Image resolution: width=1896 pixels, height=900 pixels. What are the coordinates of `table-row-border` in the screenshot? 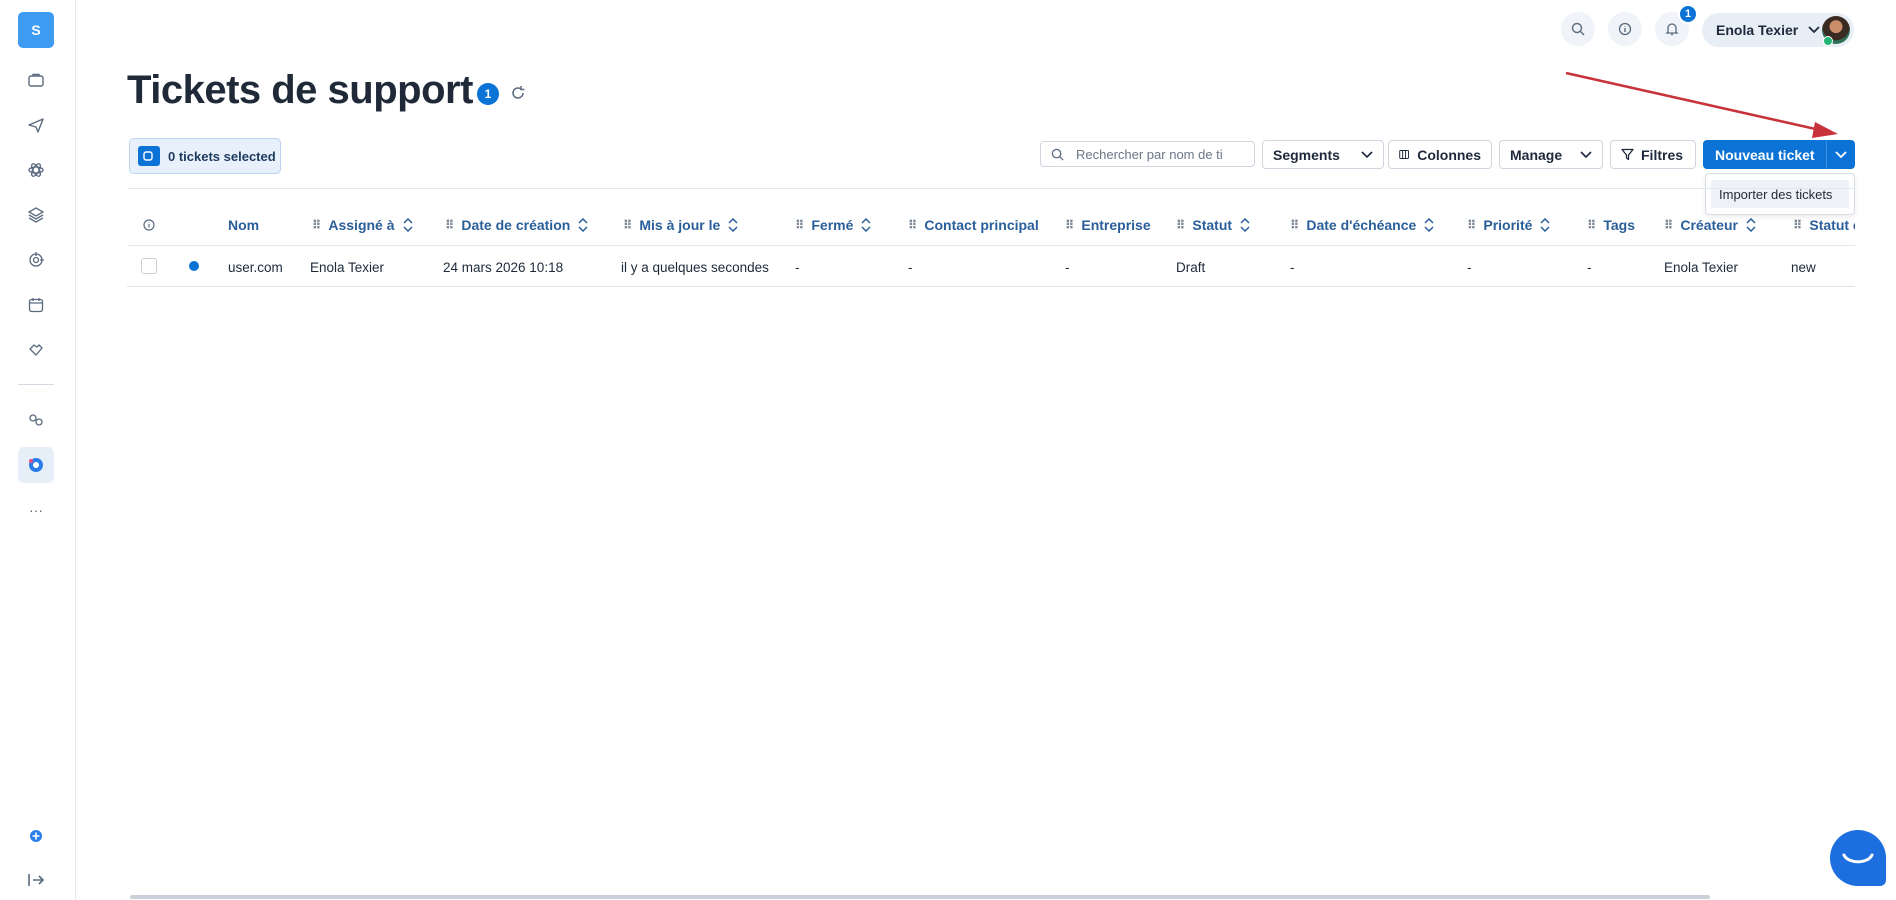 It's located at (991, 286).